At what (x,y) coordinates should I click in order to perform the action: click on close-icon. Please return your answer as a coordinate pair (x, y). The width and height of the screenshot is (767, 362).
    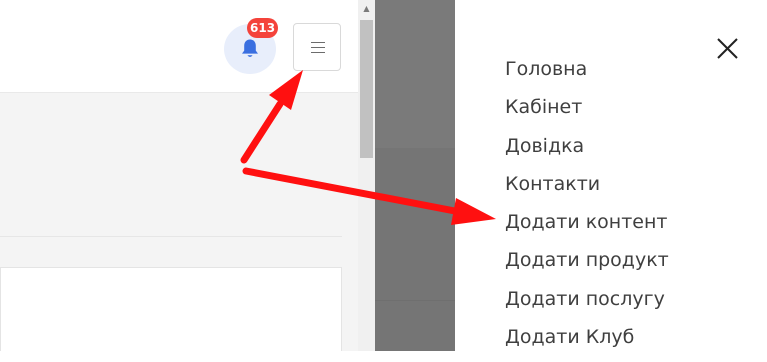
    Looking at the image, I should click on (727, 48).